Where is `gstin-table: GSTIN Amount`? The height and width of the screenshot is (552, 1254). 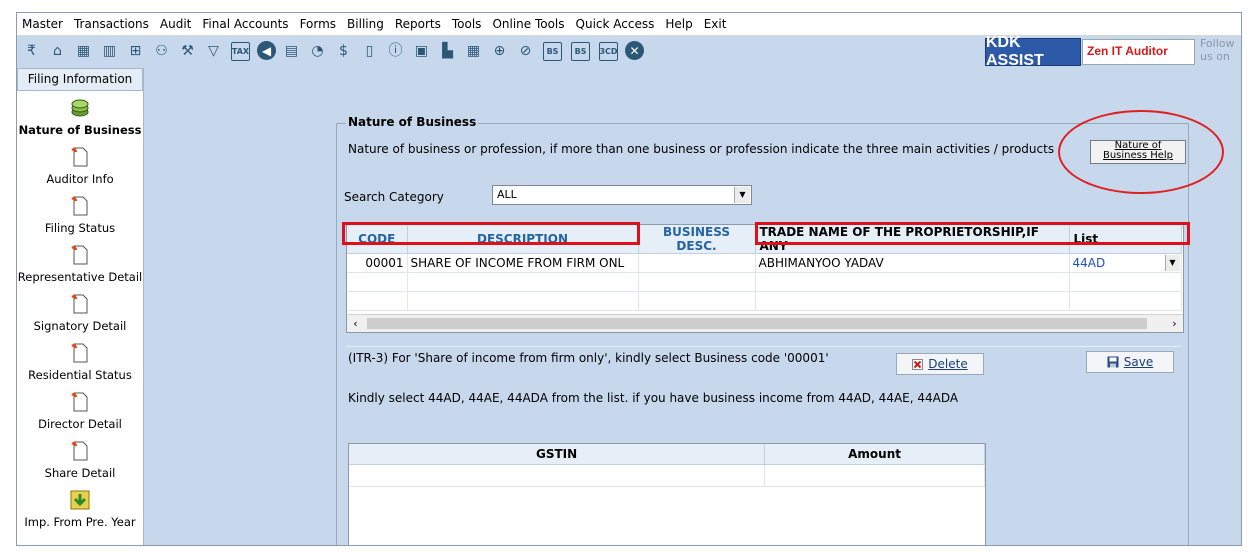
gstin-table: GSTIN Amount is located at coordinates (667, 494).